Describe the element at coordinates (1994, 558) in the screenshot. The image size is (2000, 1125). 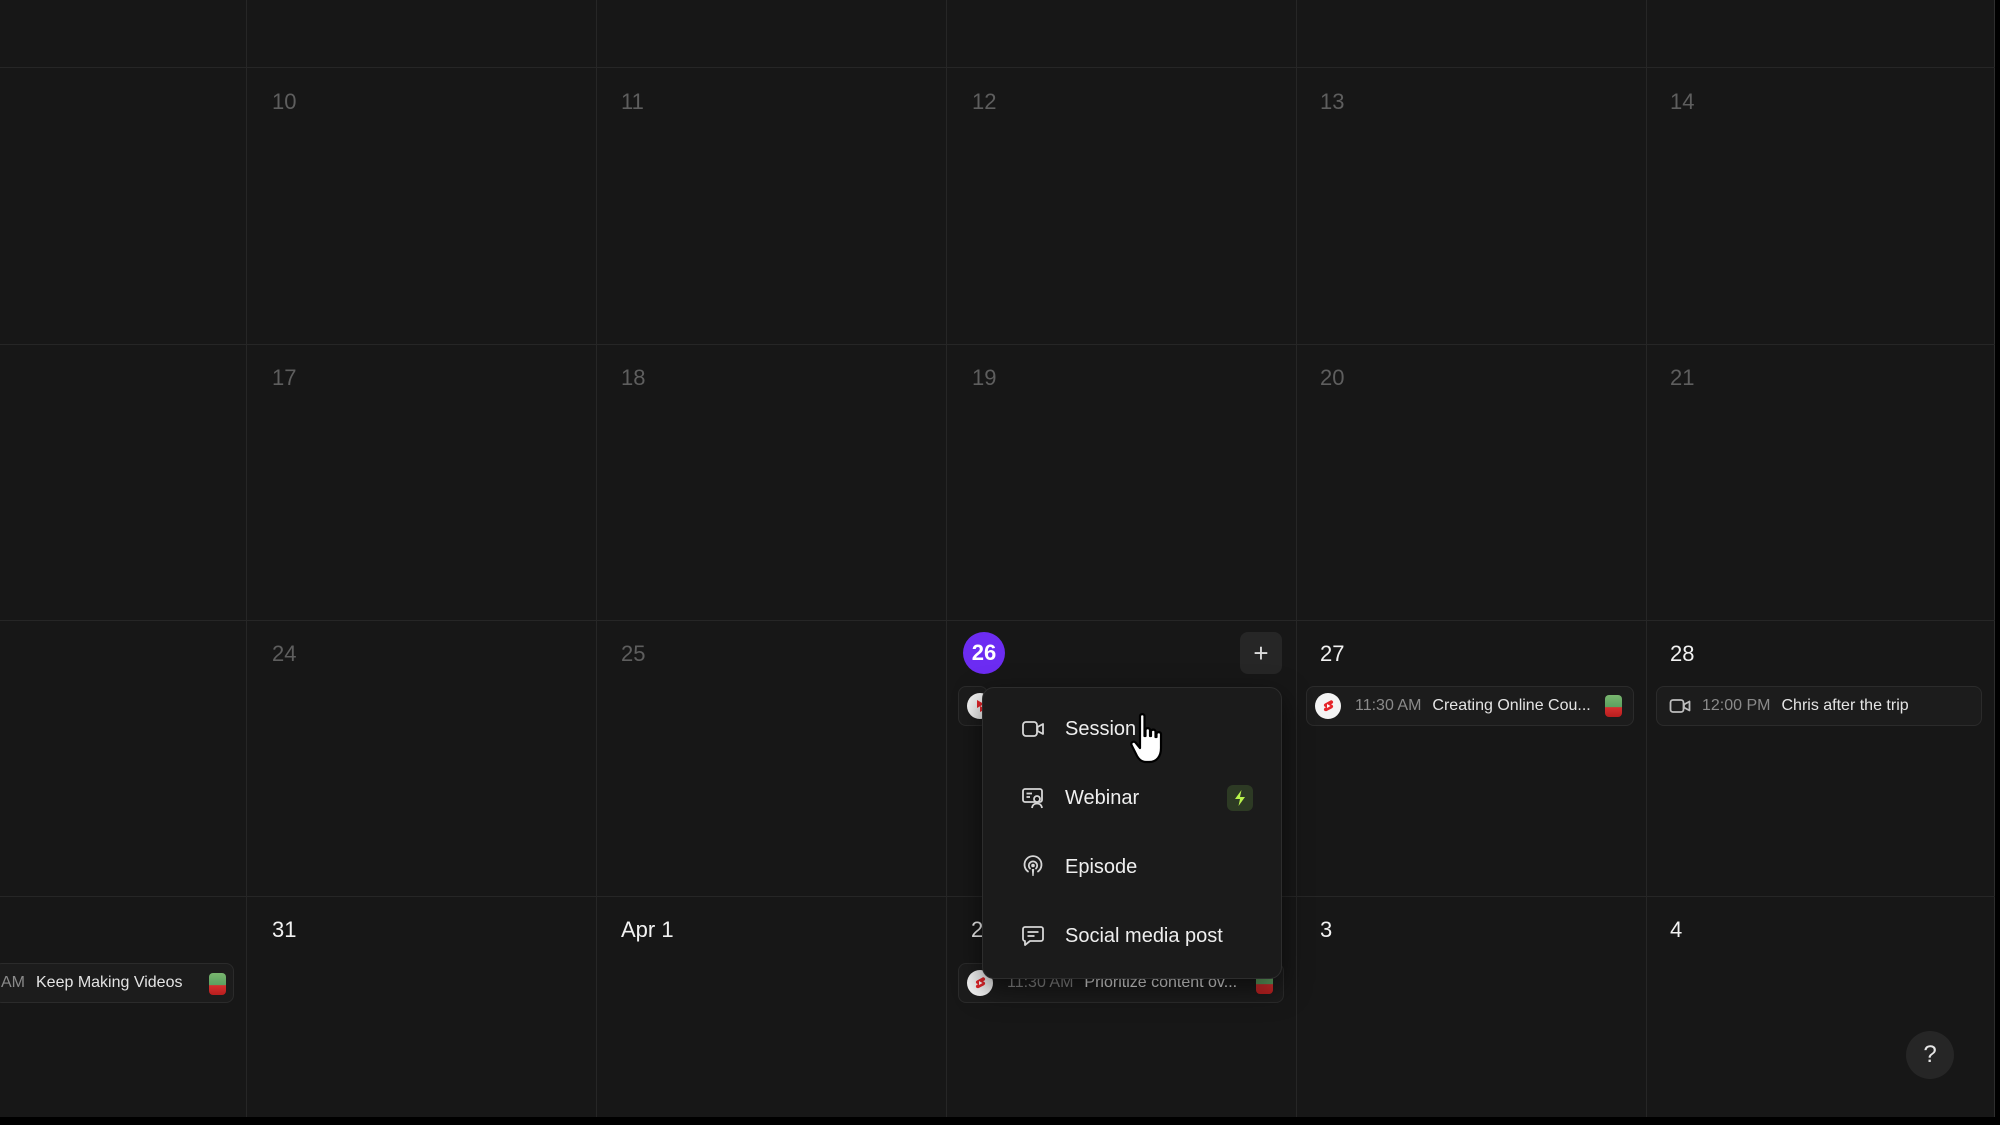
I see `grid-edge` at that location.